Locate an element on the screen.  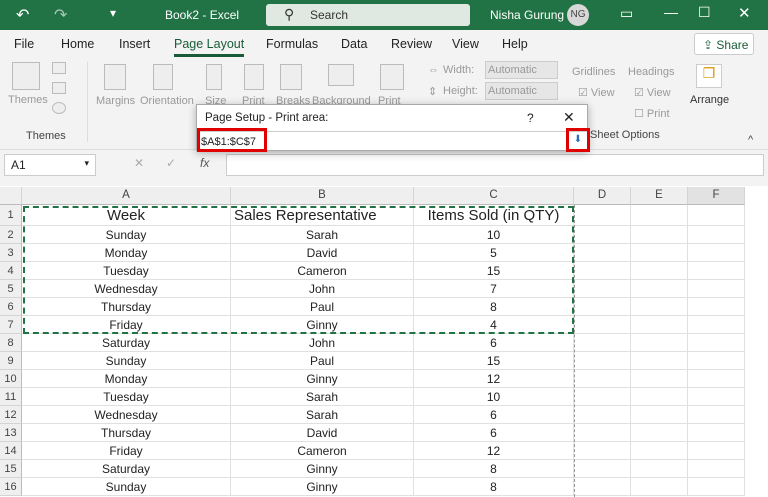
row-header: 4 is located at coordinates (11, 271).